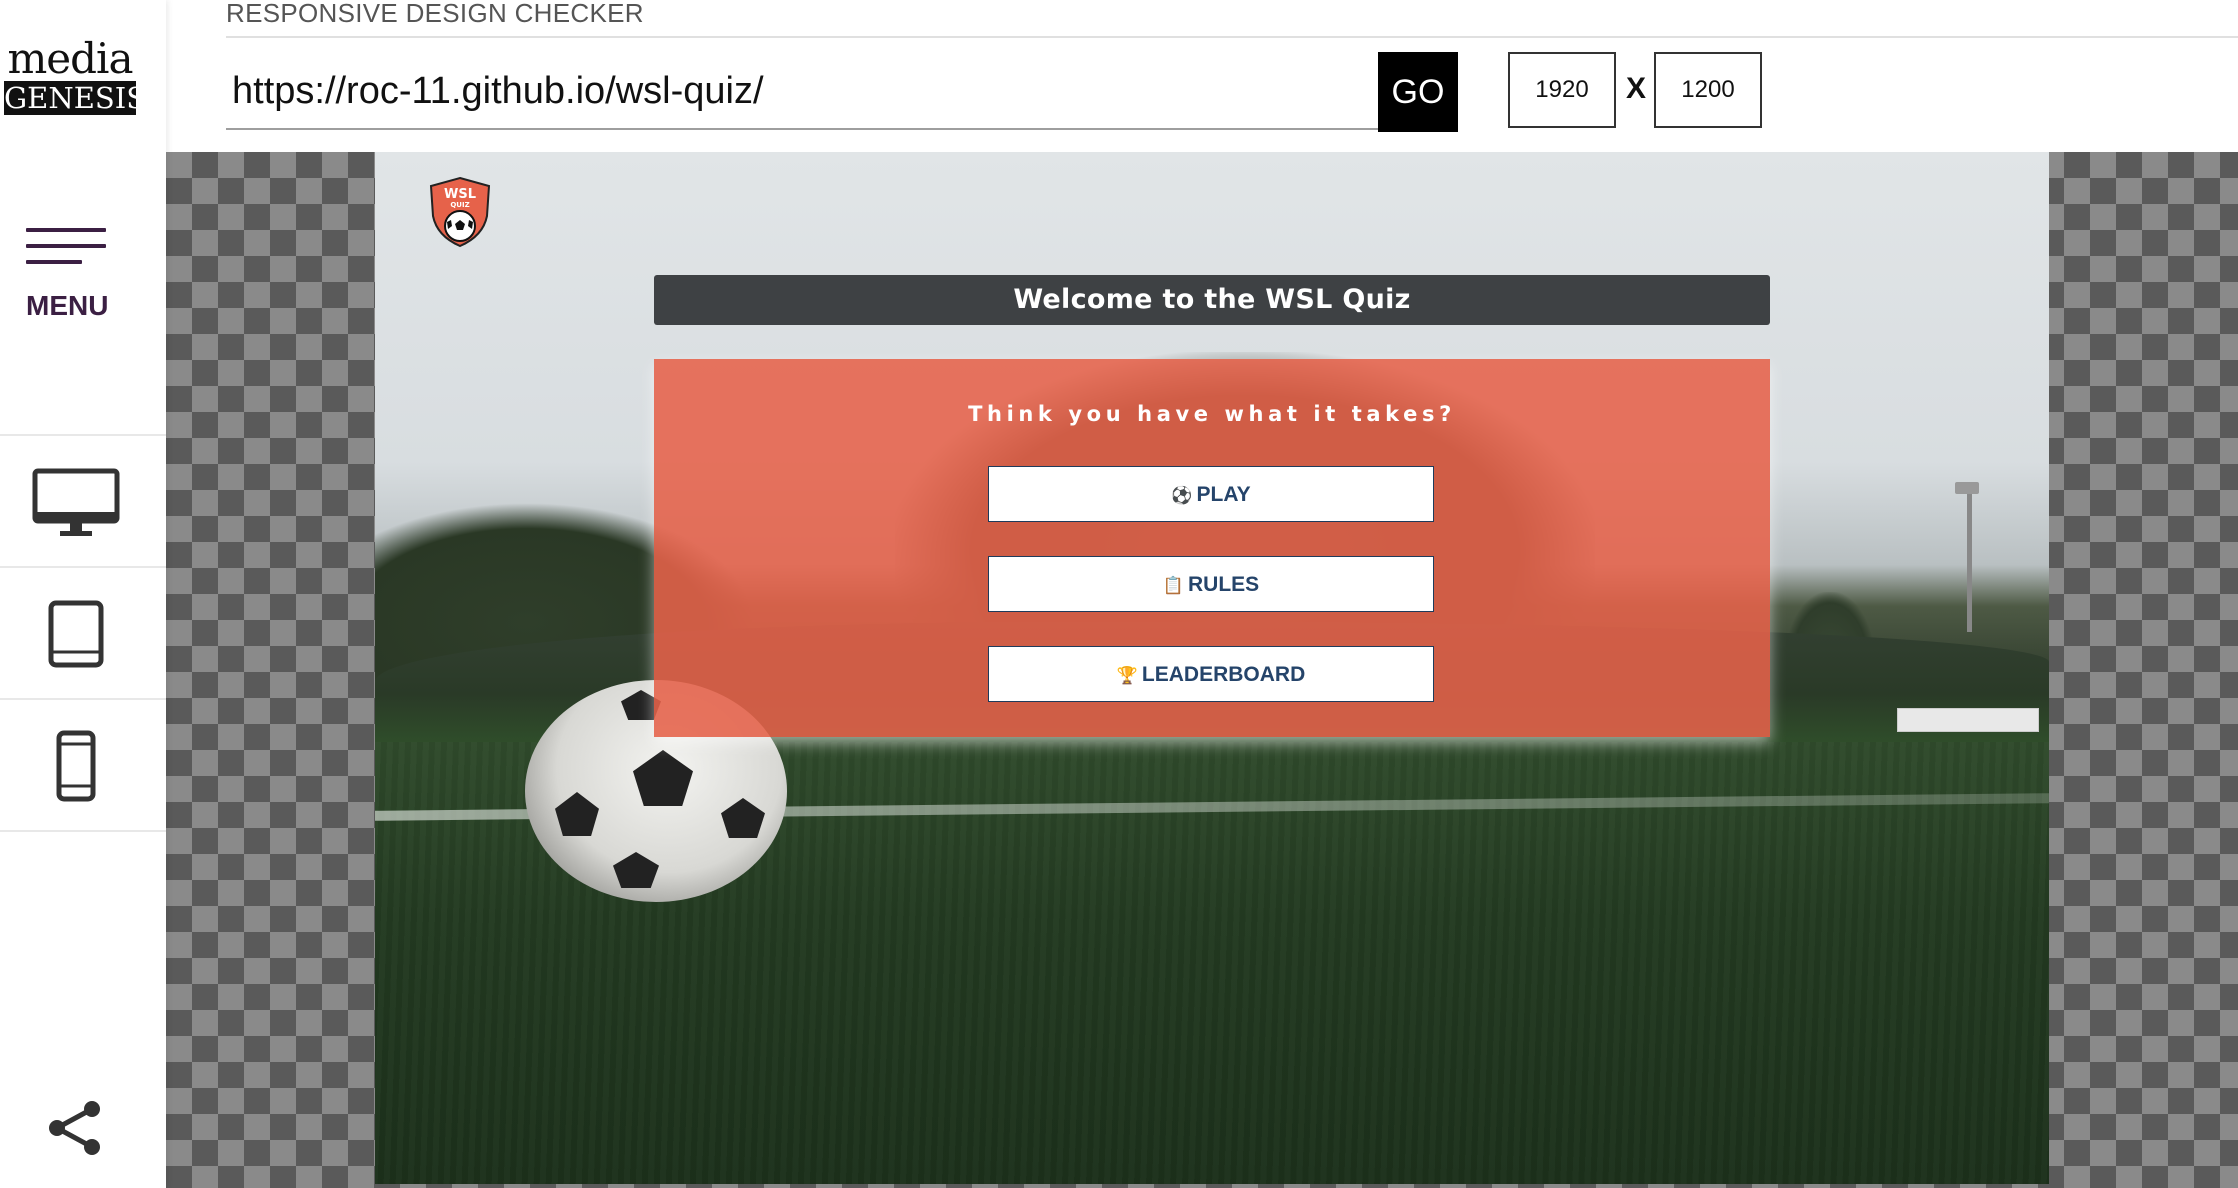 Image resolution: width=2238 pixels, height=1188 pixels. I want to click on sidebar: media GENESIS MENU, so click(83, 594).